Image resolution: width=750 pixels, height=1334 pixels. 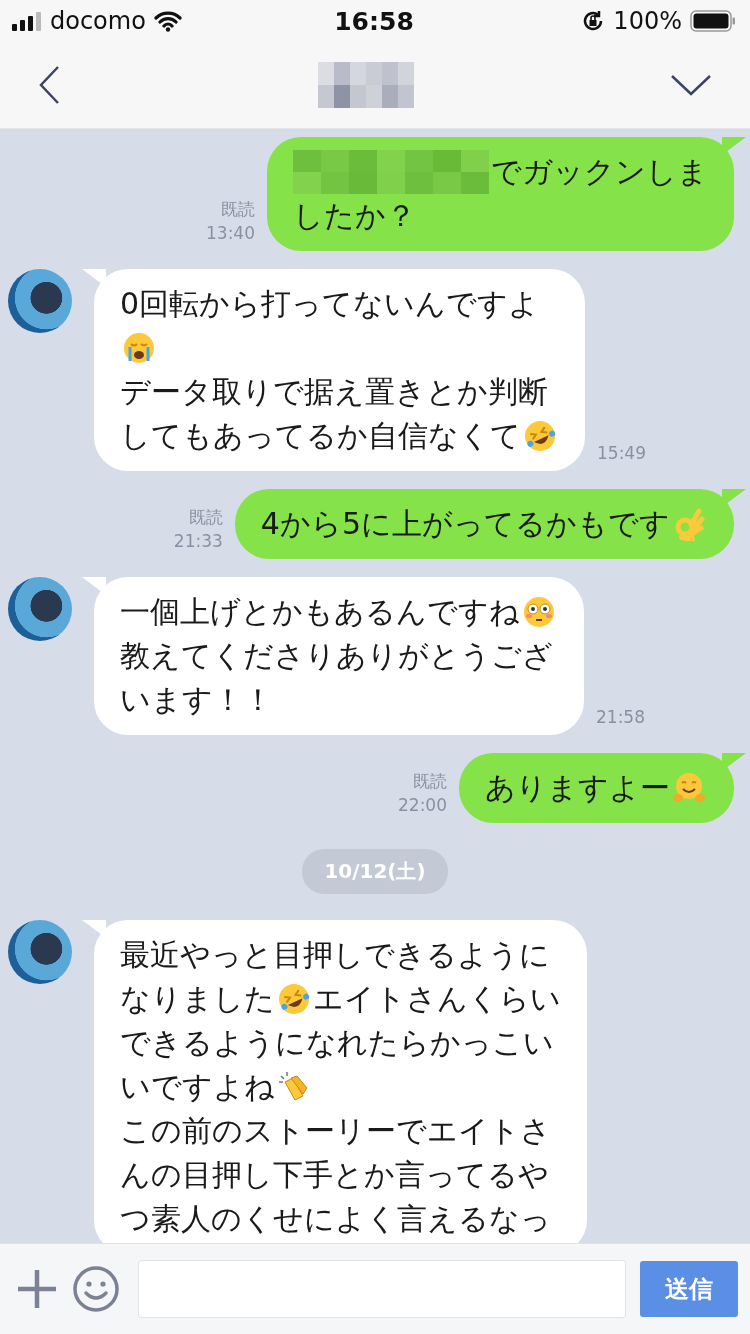 What do you see at coordinates (335, 1219) in the screenshot?
I see `message-text: つ素人のくせによく言えるなっ` at bounding box center [335, 1219].